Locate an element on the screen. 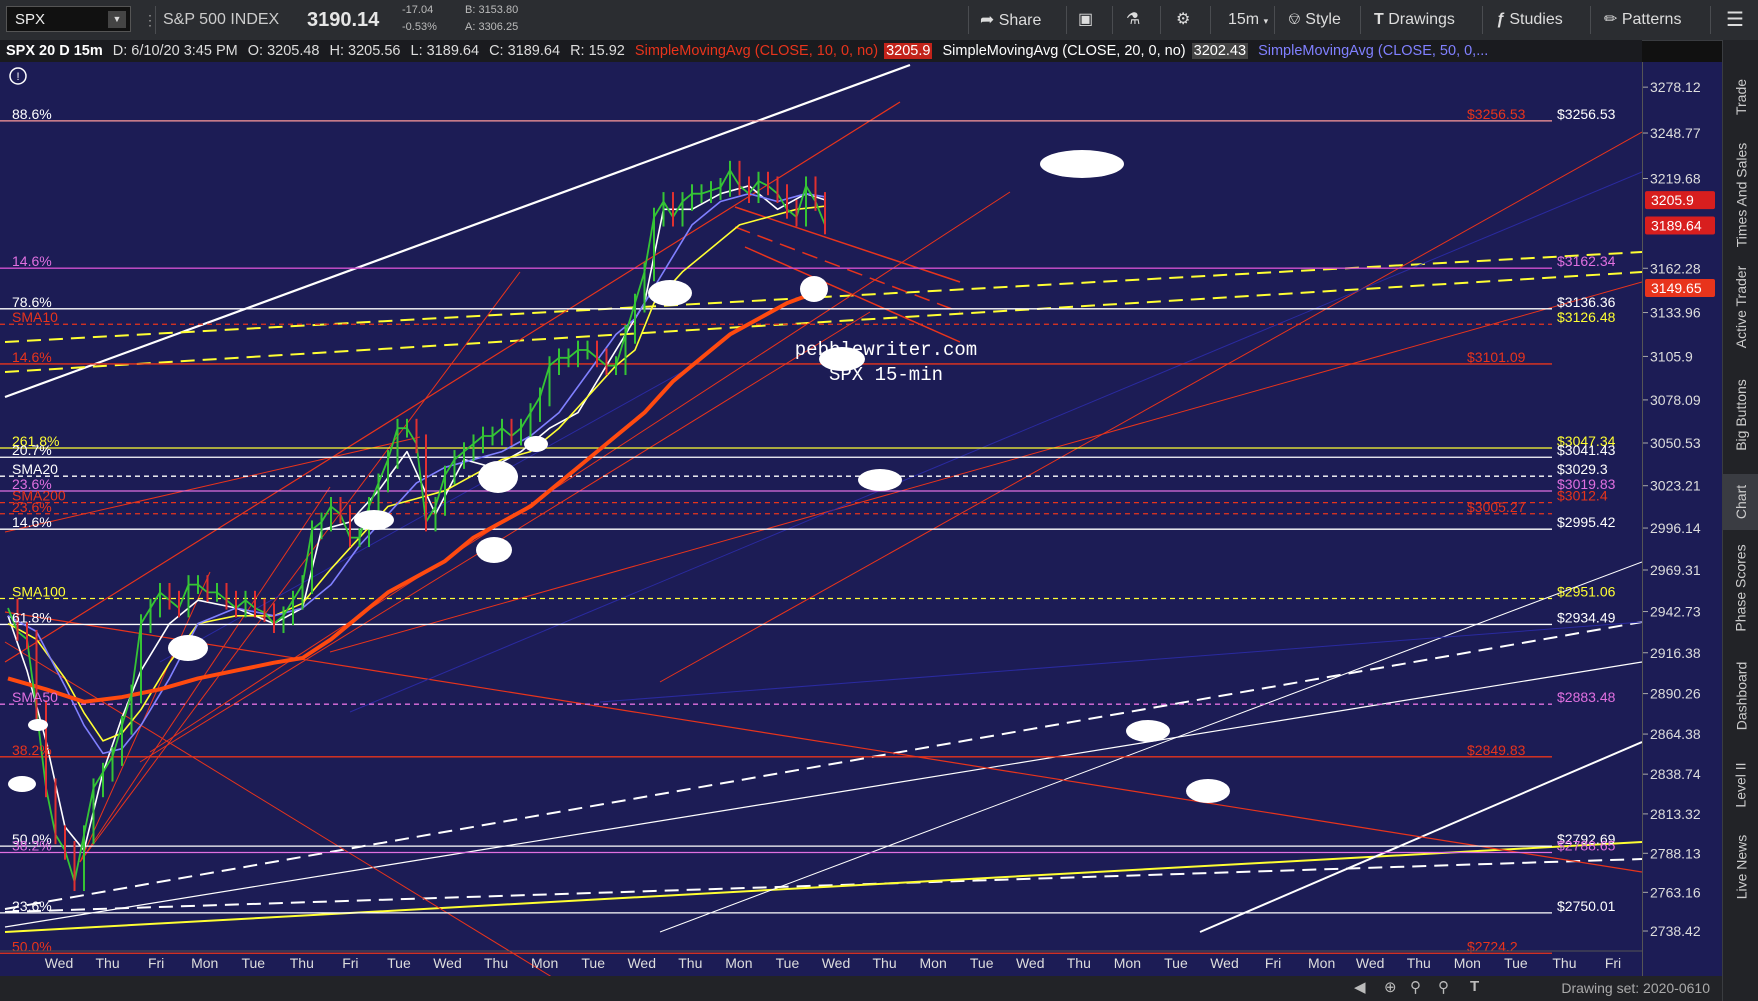 This screenshot has width=1758, height=1001. level-left-label: 78.6% is located at coordinates (32, 302).